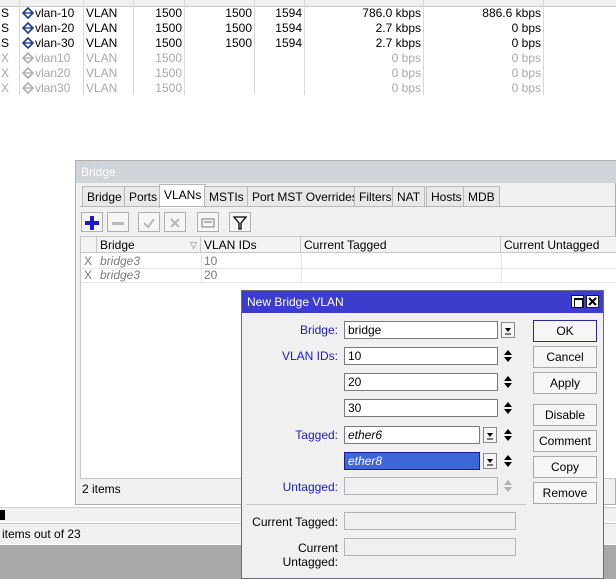 The image size is (616, 579). What do you see at coordinates (421, 330) in the screenshot?
I see `bridge-select: bridge` at bounding box center [421, 330].